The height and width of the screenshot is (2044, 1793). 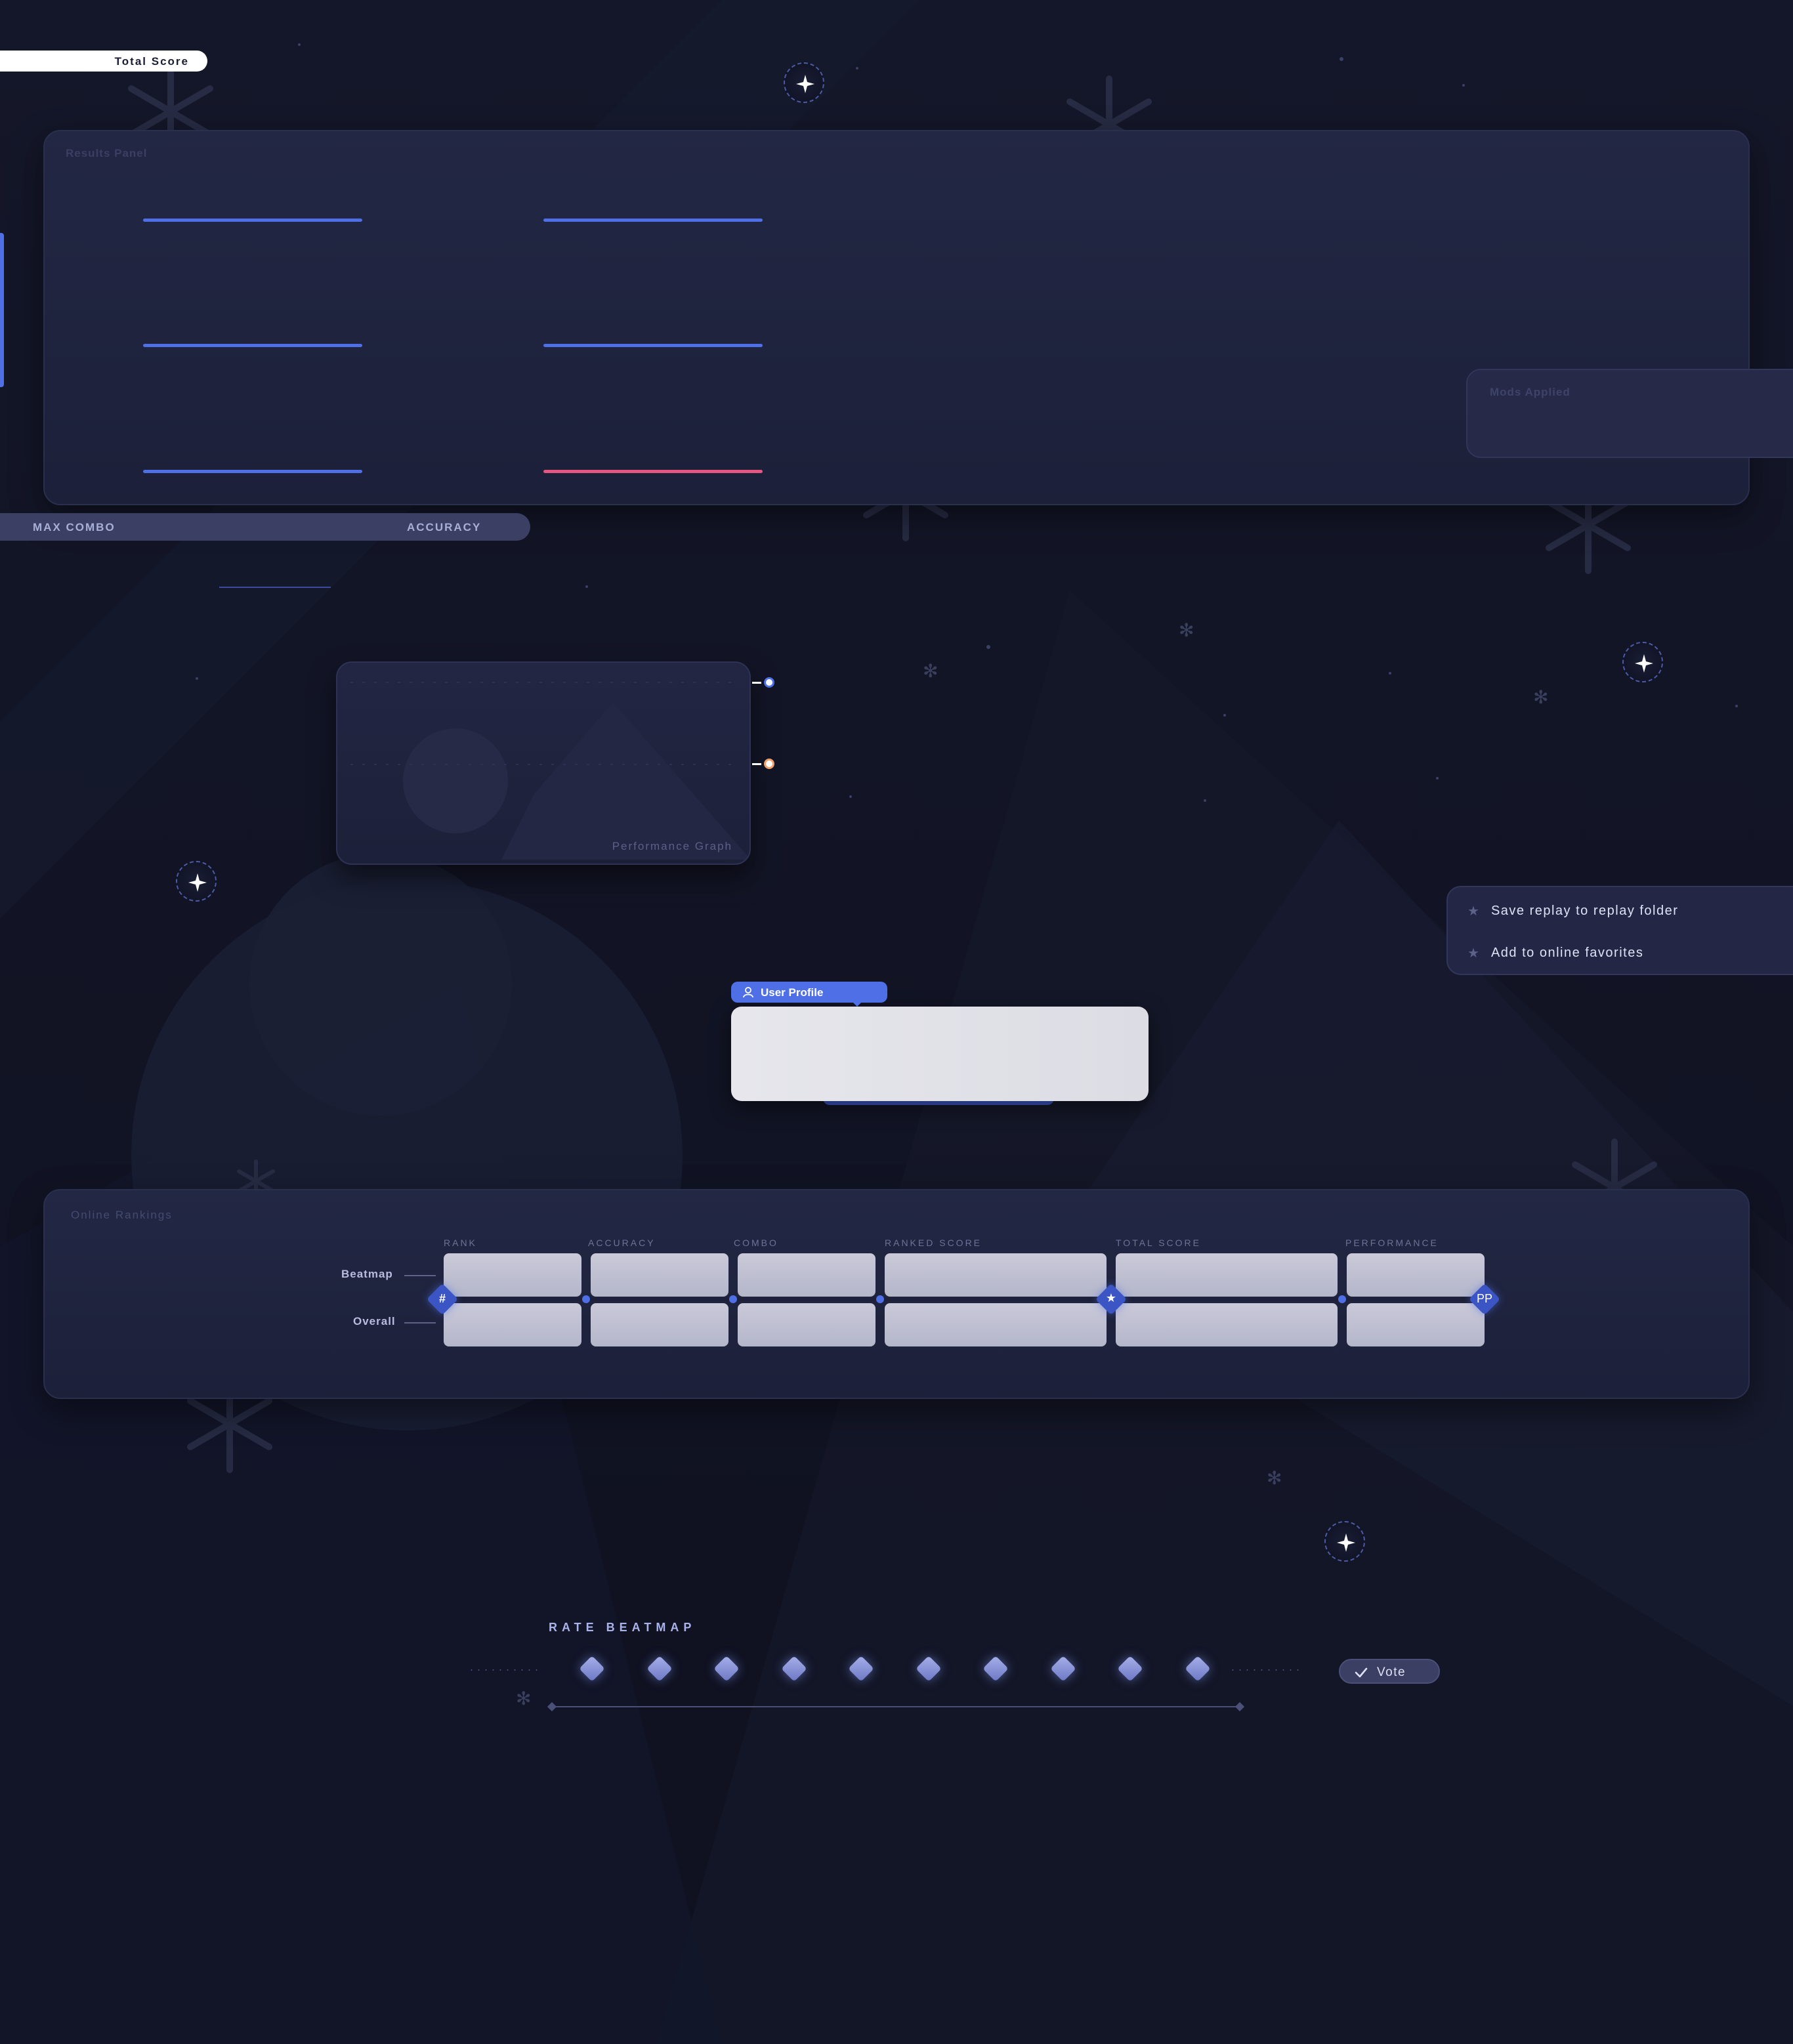 What do you see at coordinates (1392, 1243) in the screenshot?
I see `column-header-performance: PERFORMANCE` at bounding box center [1392, 1243].